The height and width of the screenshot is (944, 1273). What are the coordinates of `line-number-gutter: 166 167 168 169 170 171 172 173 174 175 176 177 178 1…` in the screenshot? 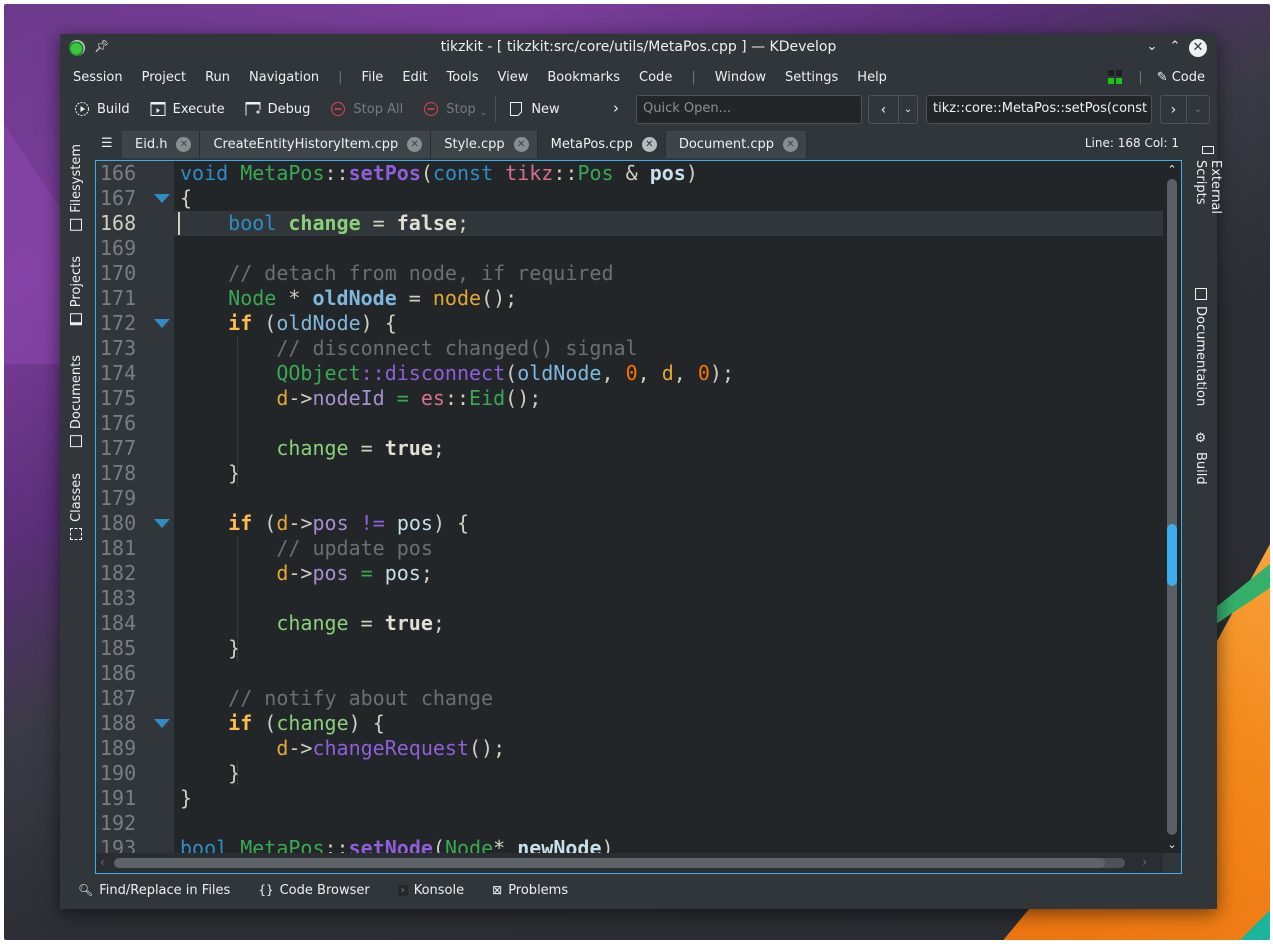 It's located at (135, 510).